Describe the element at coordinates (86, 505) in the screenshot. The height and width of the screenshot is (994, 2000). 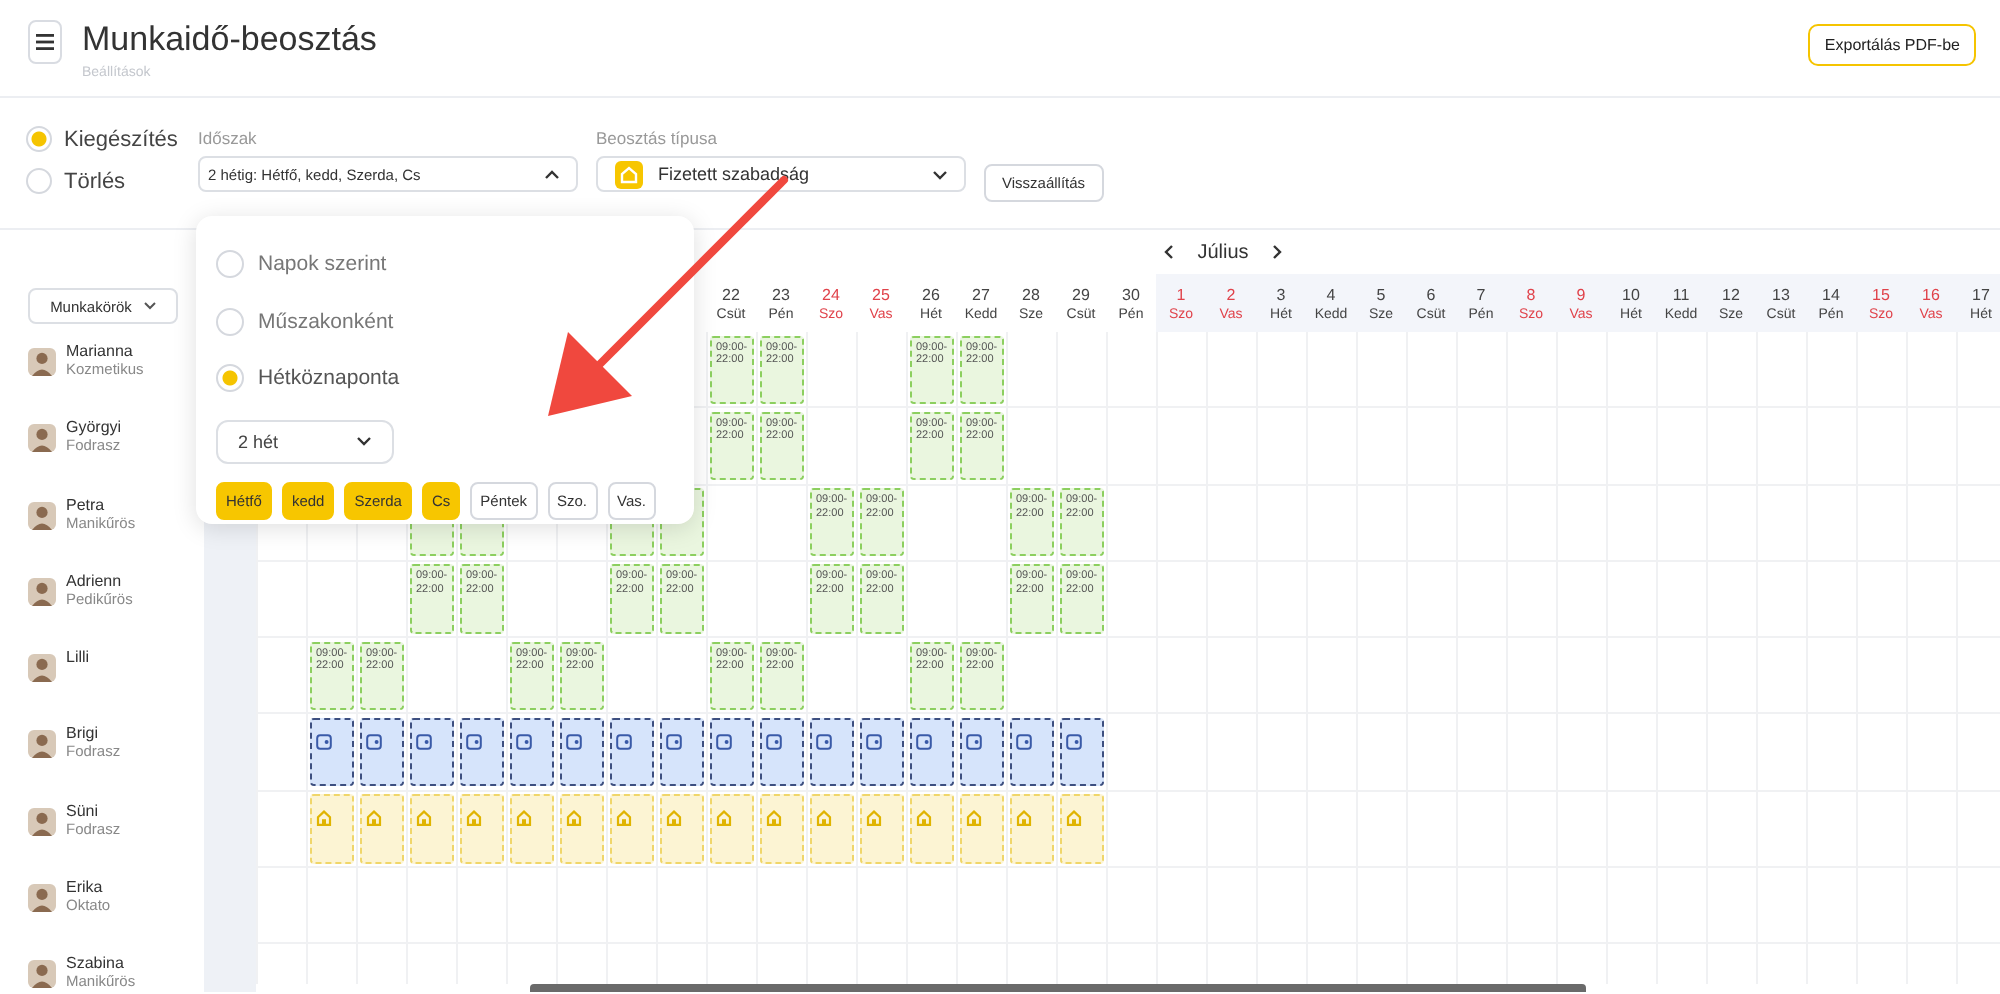
I see `employee-name: Petra` at that location.